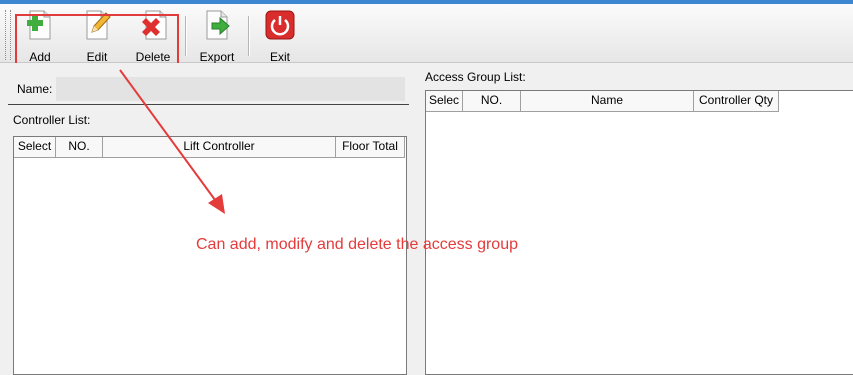  I want to click on controller-list-header: Select NO. Lift Controller Floor Total, so click(209, 147).